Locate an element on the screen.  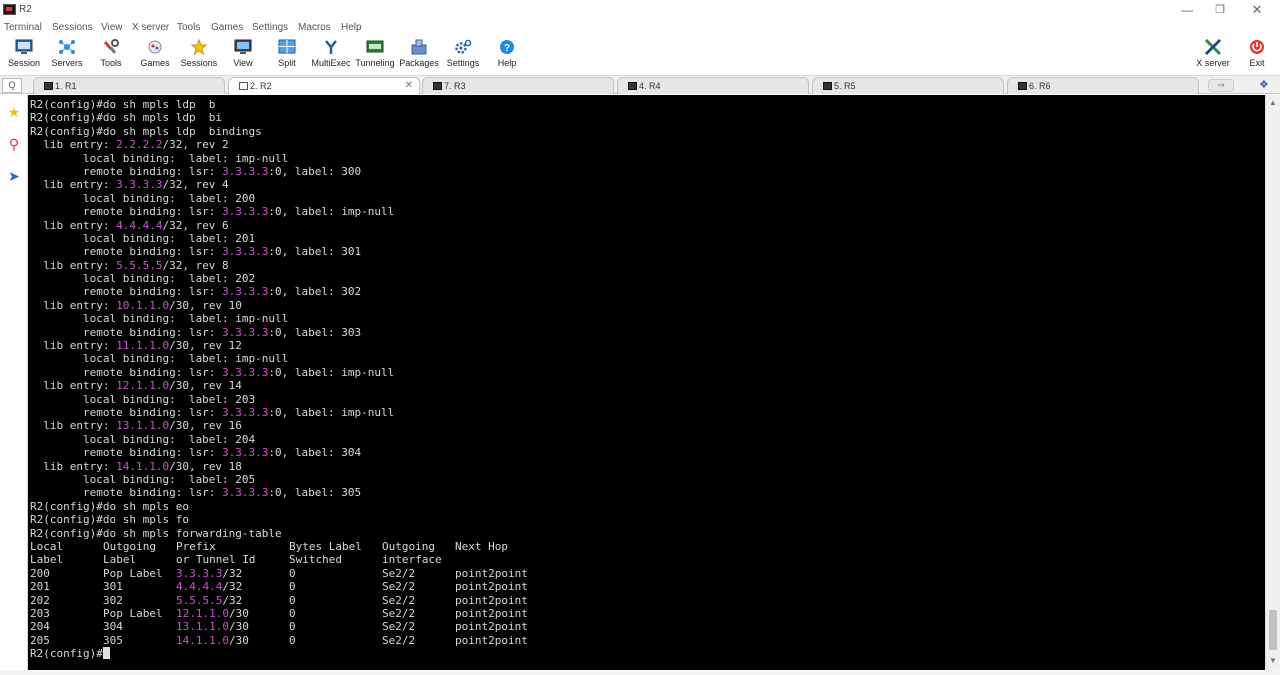
menu-macros: Macros is located at coordinates (314, 27).